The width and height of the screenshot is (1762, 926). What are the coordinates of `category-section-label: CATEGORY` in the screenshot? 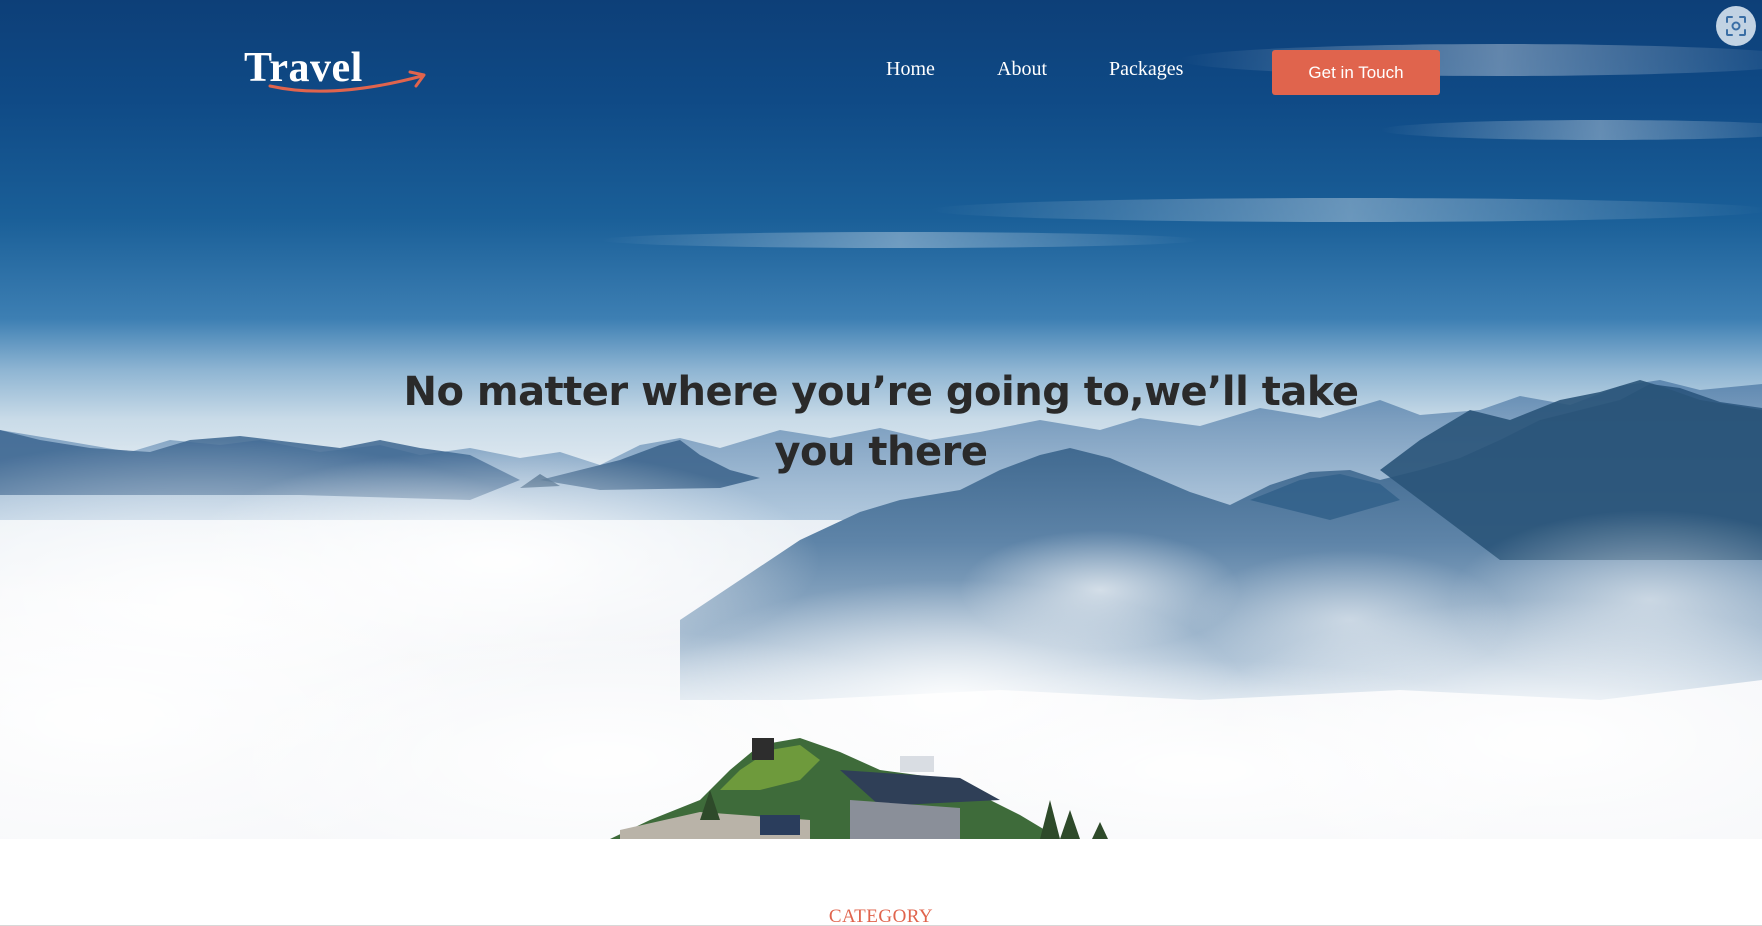 It's located at (881, 916).